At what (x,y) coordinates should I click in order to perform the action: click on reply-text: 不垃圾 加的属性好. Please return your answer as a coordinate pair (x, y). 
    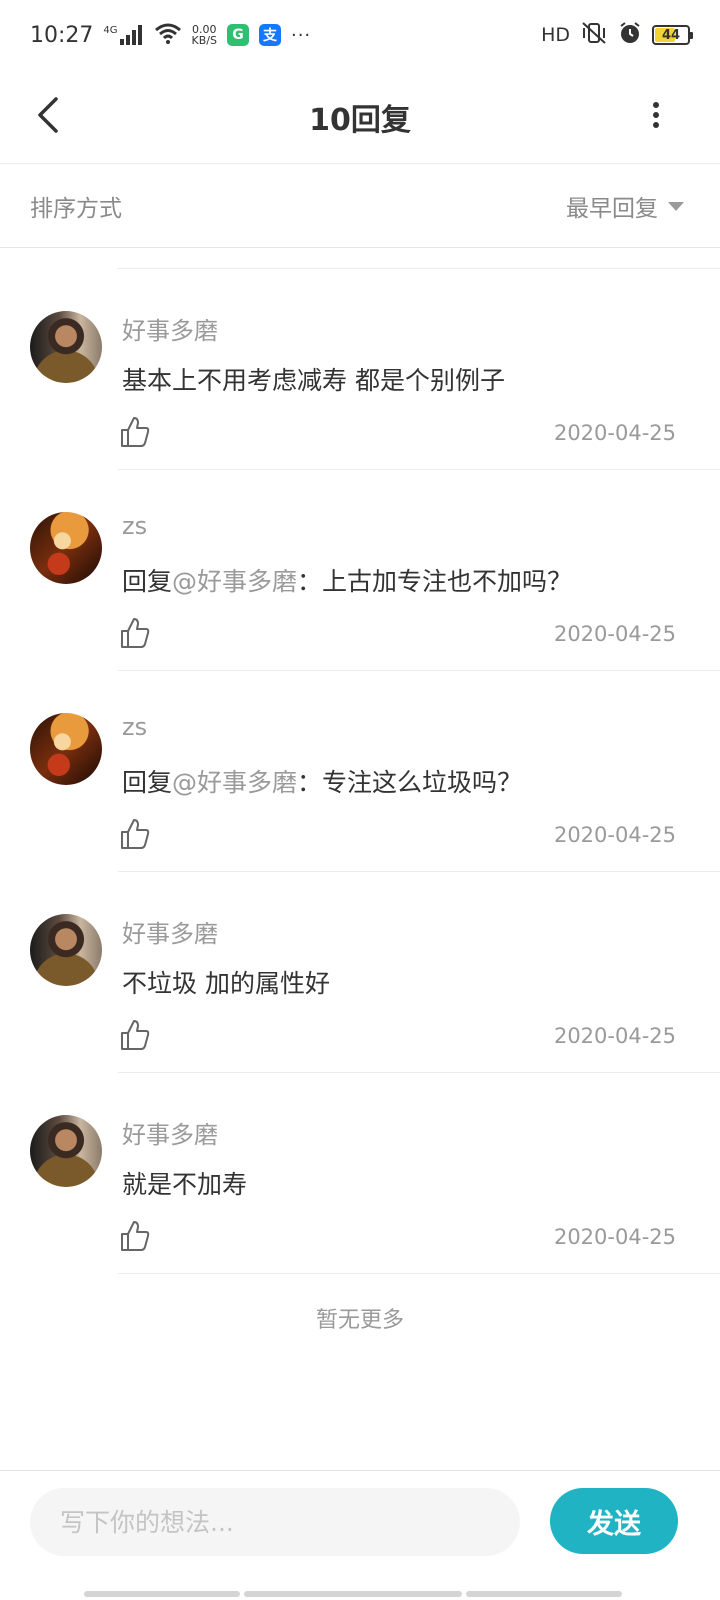
    Looking at the image, I should click on (226, 983).